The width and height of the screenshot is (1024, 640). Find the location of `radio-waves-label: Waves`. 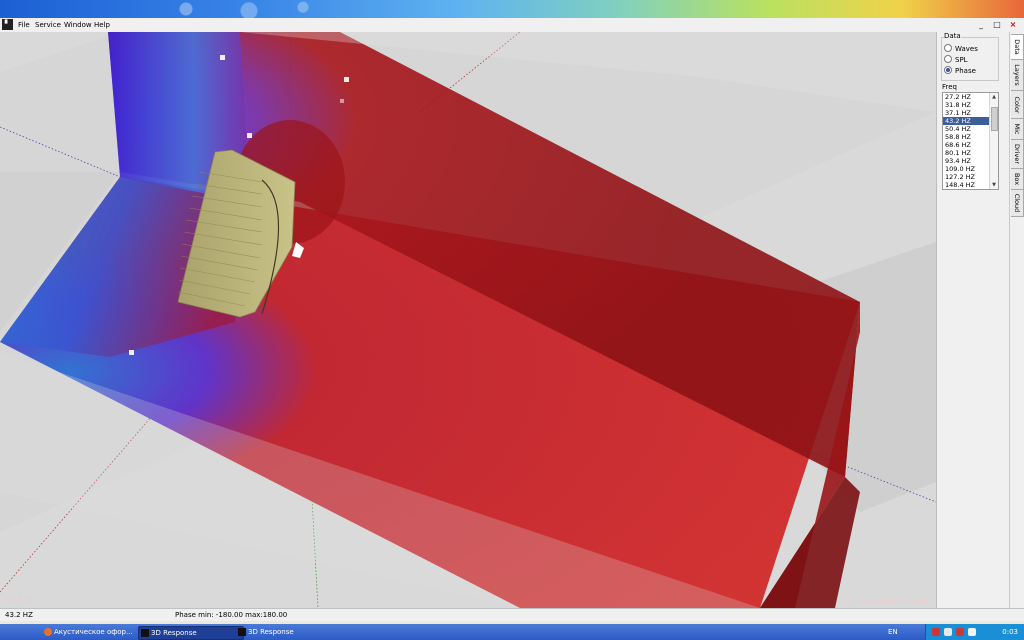

radio-waves-label: Waves is located at coordinates (966, 49).